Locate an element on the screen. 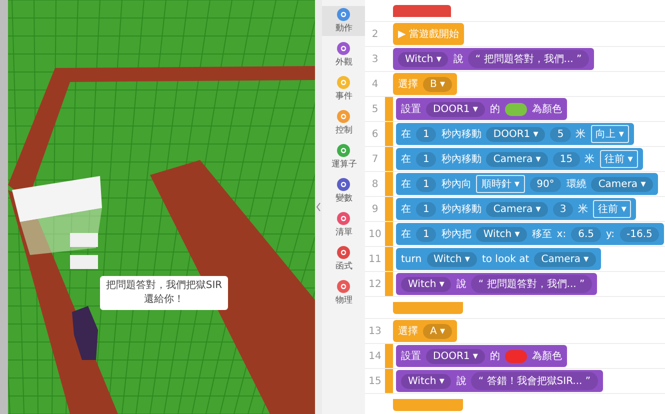 This screenshot has height=414, width=665. category-tab: 函式 is located at coordinates (343, 259).